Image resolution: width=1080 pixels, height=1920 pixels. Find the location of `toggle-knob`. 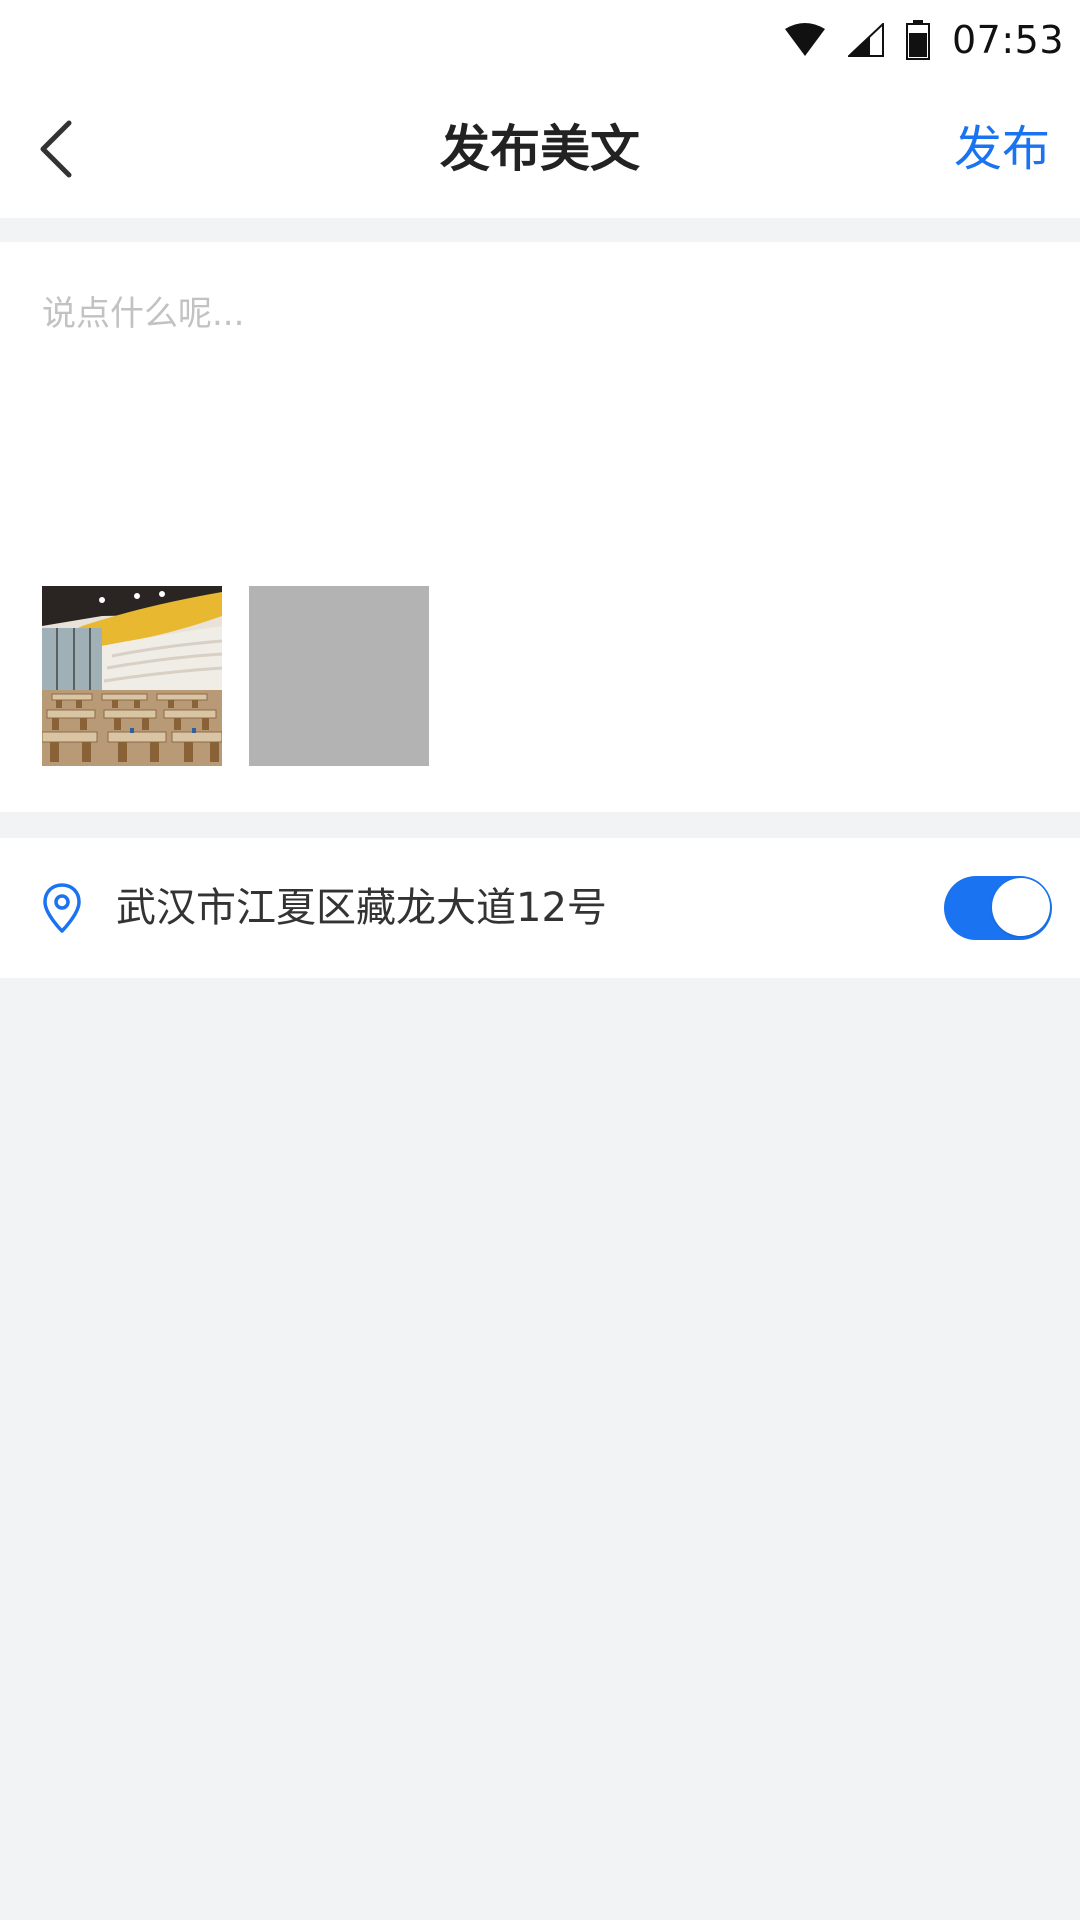

toggle-knob is located at coordinates (1021, 907).